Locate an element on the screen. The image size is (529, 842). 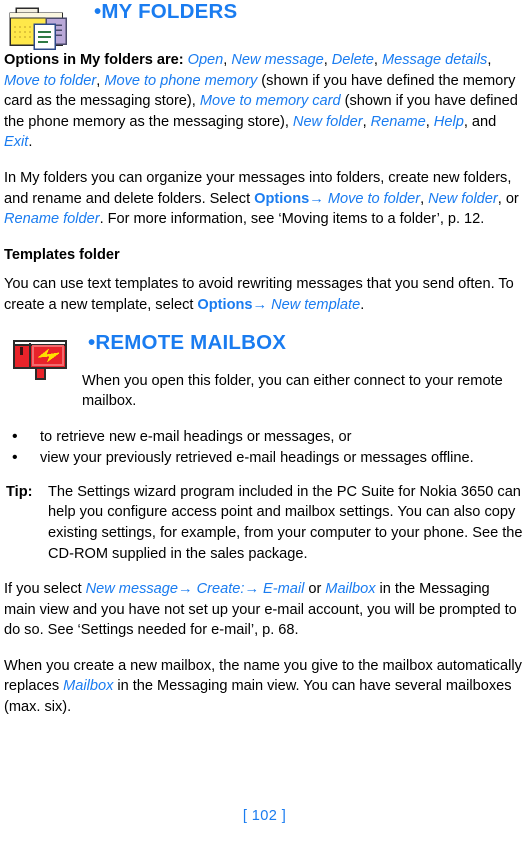
arrow-icon-1: → is located at coordinates (185, 589).